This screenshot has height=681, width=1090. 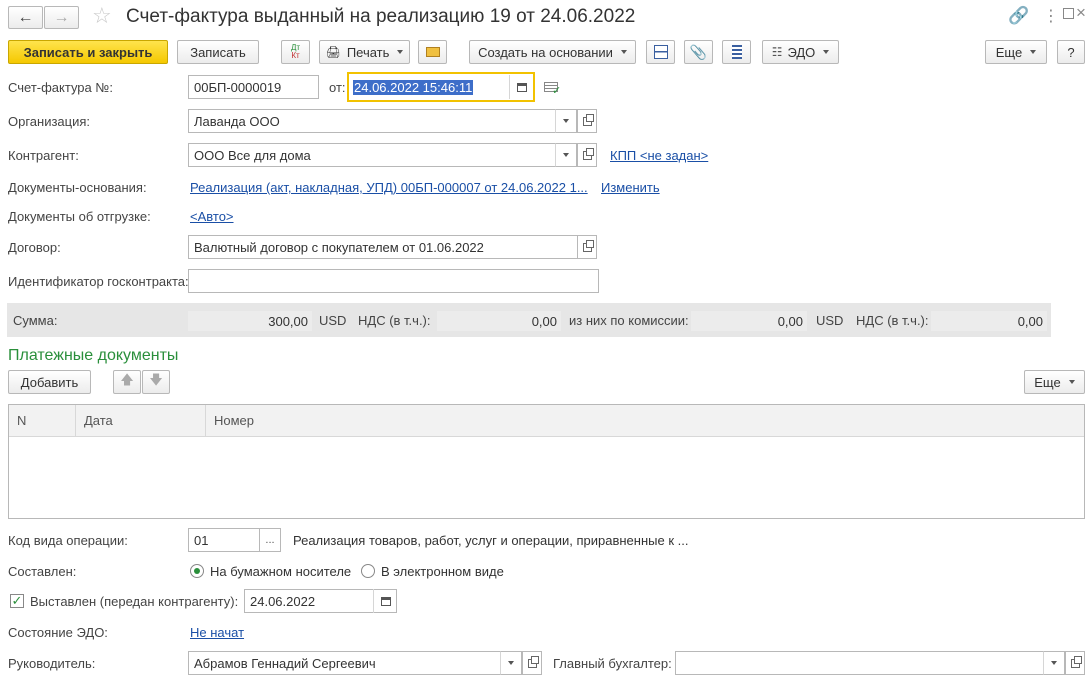 I want to click on structure-button, so click(x=660, y=52).